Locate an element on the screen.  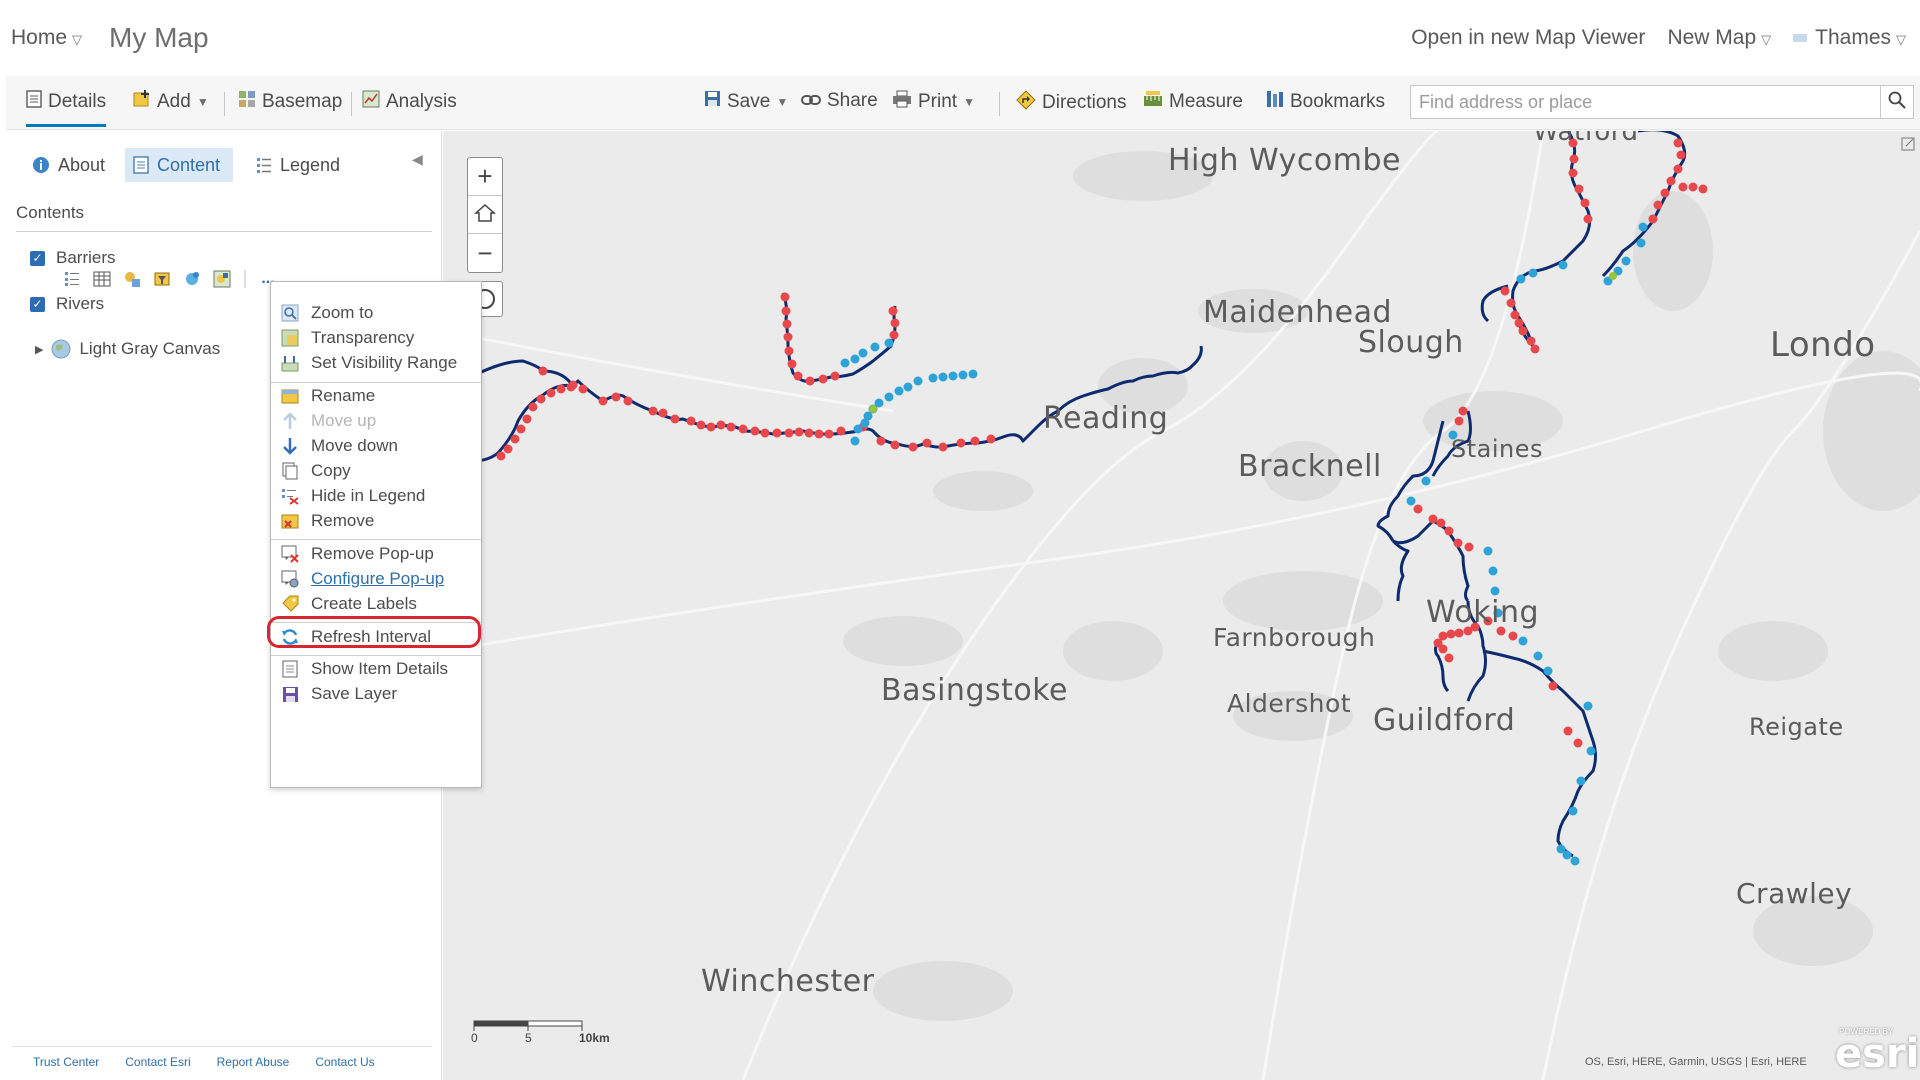
user-menu: Thames ▽ is located at coordinates (1849, 38).